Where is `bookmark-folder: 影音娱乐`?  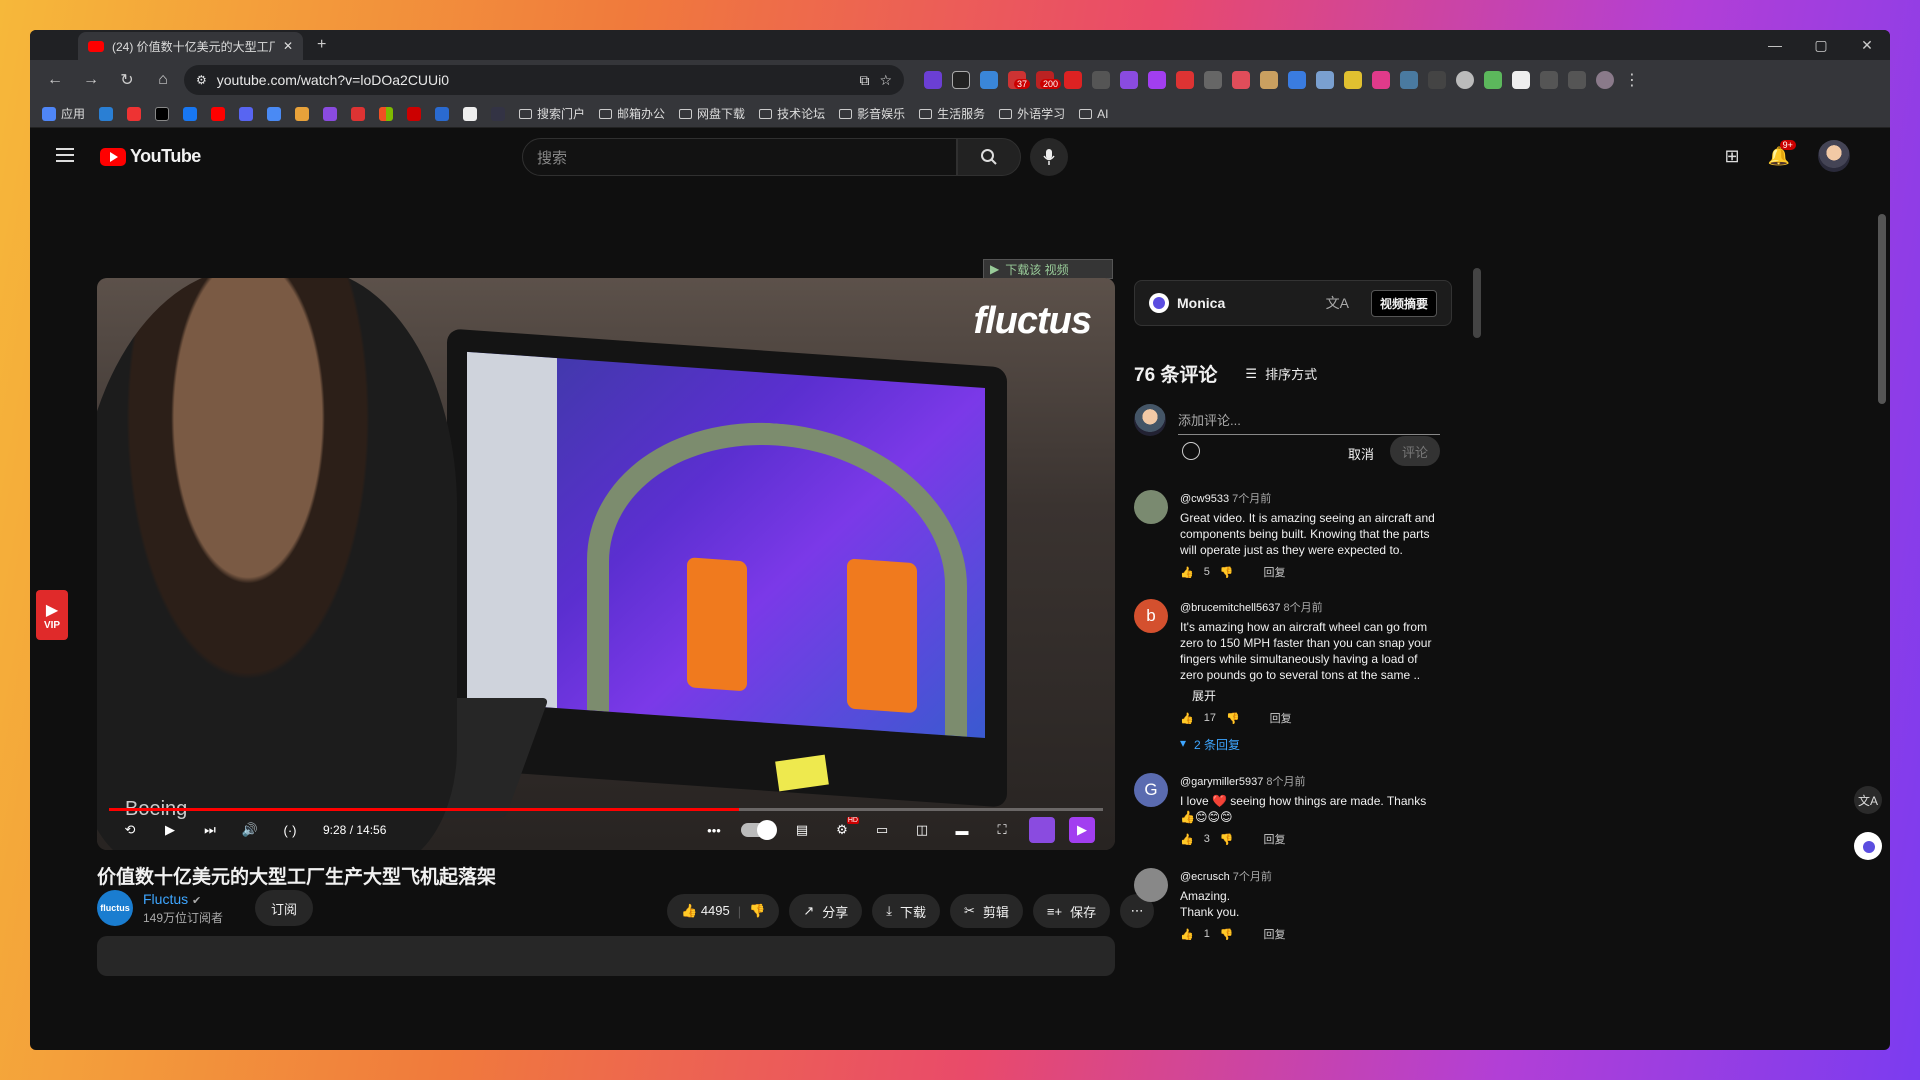
bookmark-folder: 影音娱乐 is located at coordinates (872, 113).